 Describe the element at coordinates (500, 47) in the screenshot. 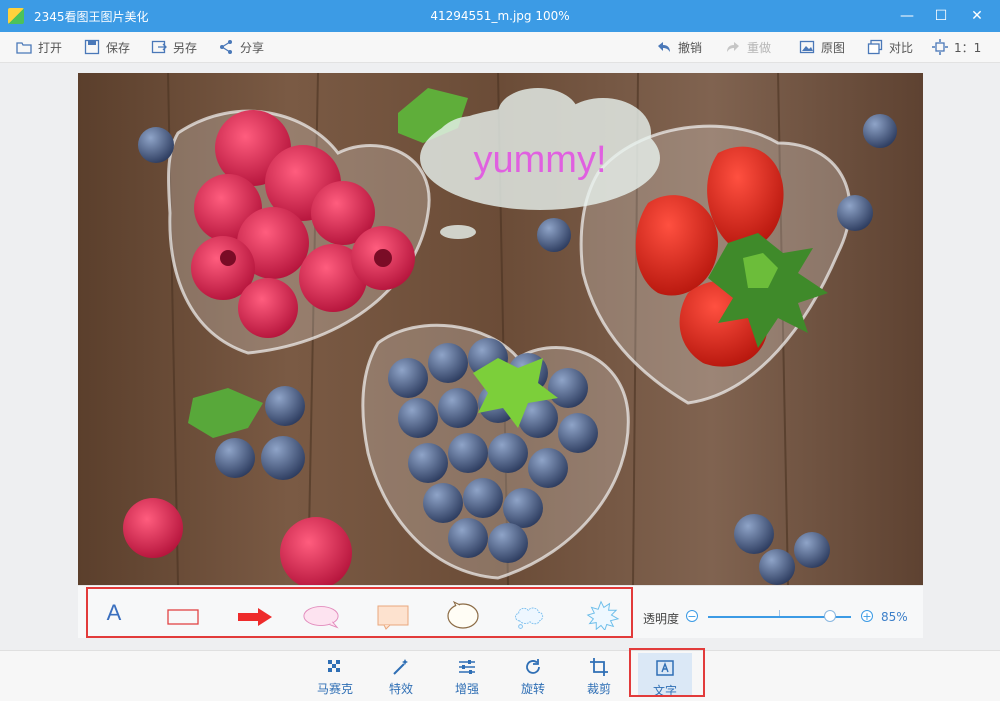

I see `top-toolbar: 打开 保存 另存 分享 撤销 重做 原图 对比 1：1` at that location.